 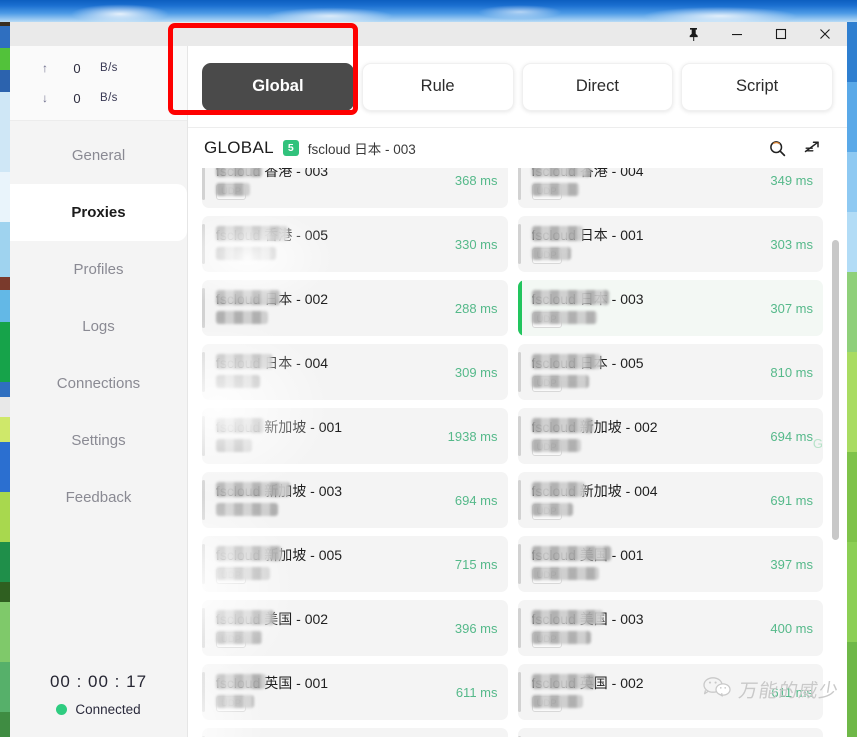 What do you see at coordinates (476, 628) in the screenshot?
I see `proxy-latency: 396 ms` at bounding box center [476, 628].